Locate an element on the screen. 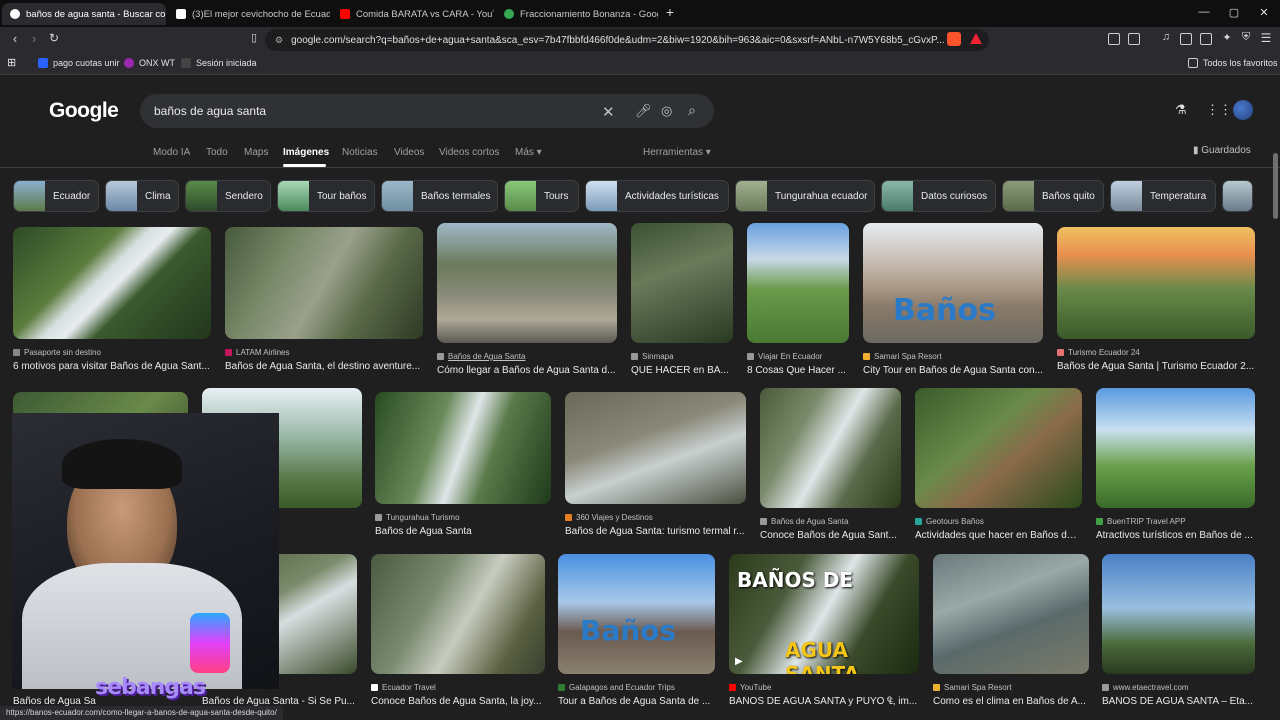  chip-tungurahua-ecuador: Tungurahua ecuador is located at coordinates (805, 196).